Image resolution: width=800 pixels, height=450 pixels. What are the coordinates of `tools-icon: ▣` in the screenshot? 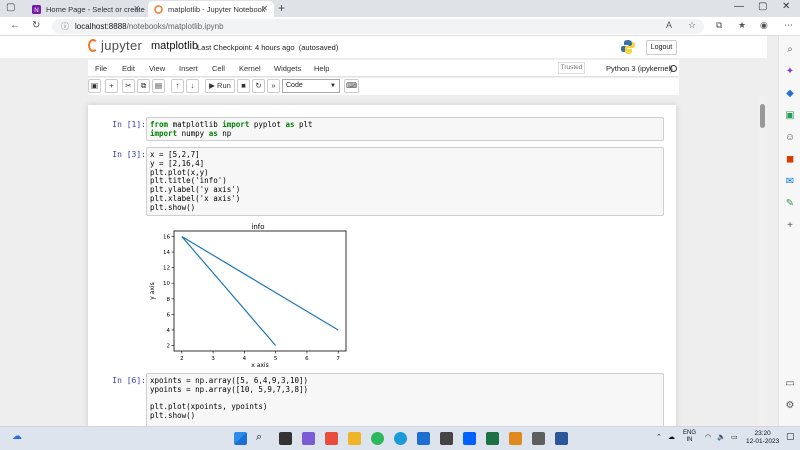 It's located at (790, 116).